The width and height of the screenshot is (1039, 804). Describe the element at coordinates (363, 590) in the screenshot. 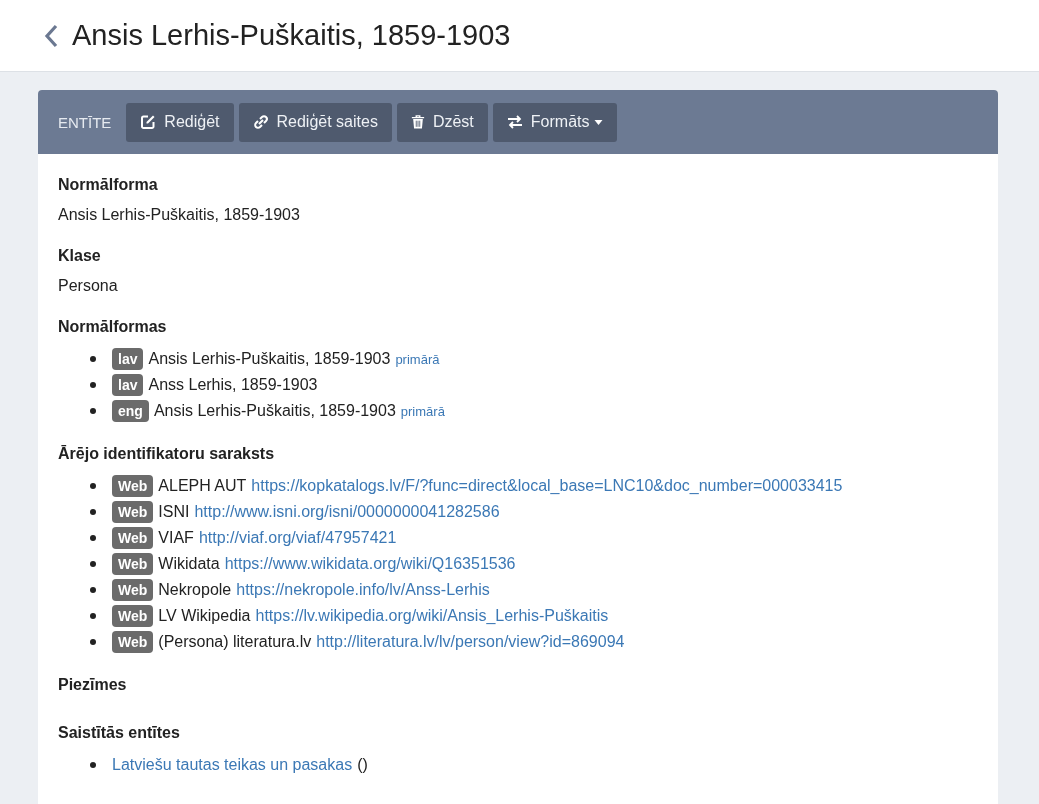

I see `identifier-link: https://nekropole.info/lv/Anss-Lerhis` at that location.